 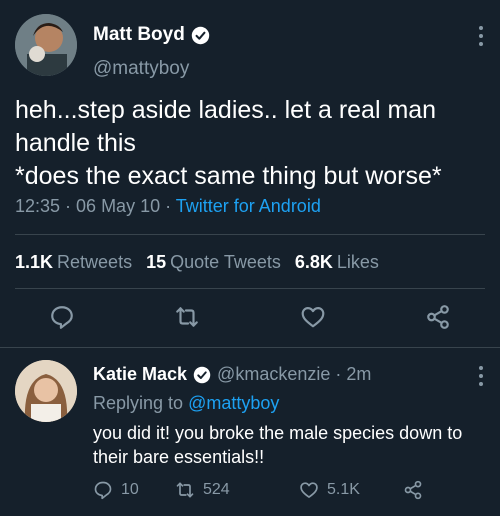 I want to click on reply-reply-button: 10, so click(x=134, y=490).